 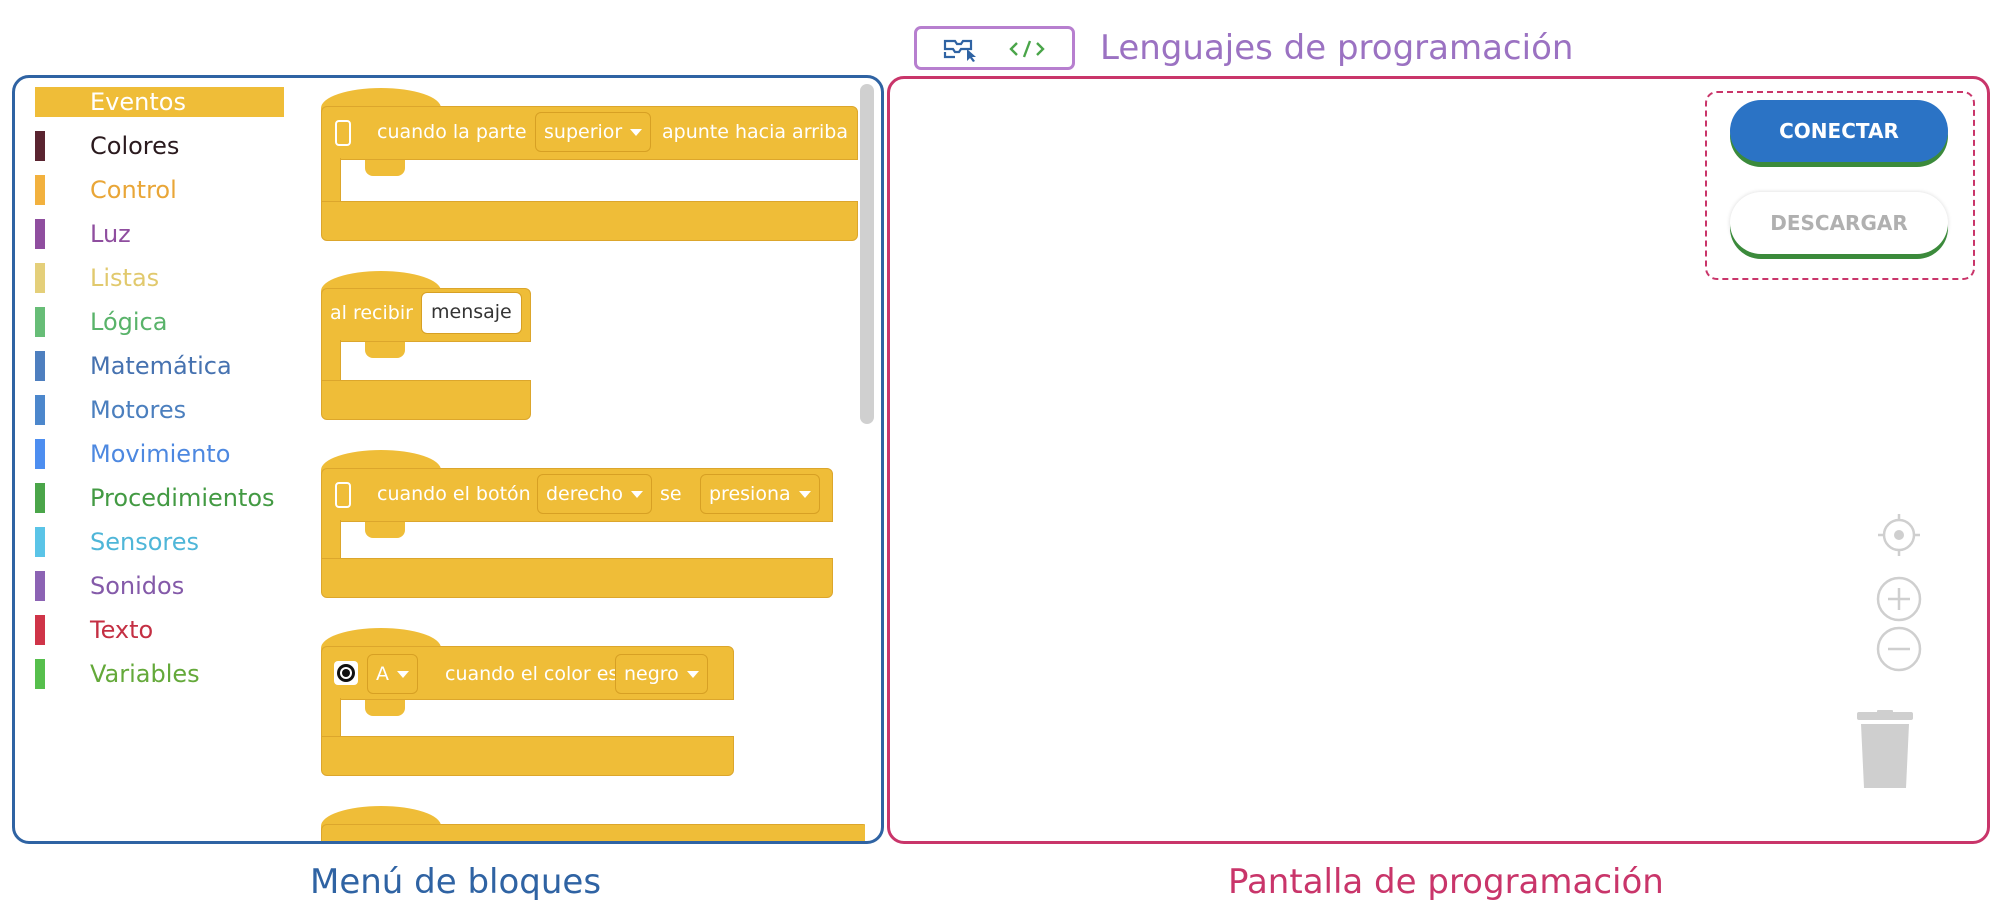 I want to click on programming-screen-caption: Pantalla de programación, so click(x=1446, y=882).